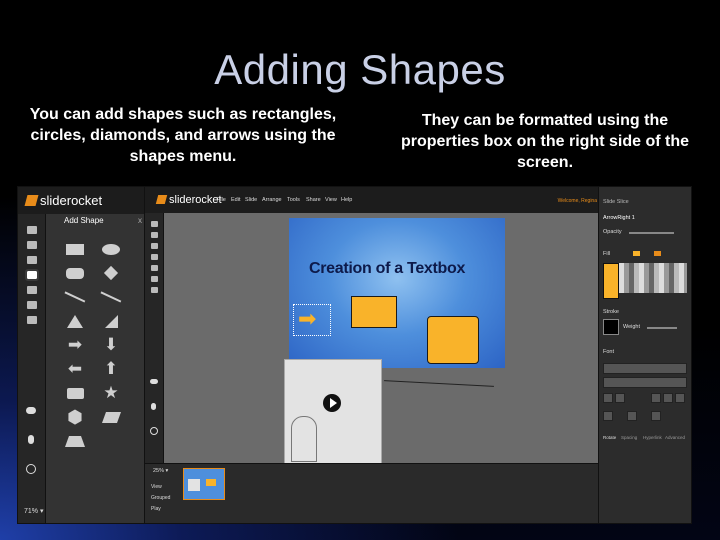  Describe the element at coordinates (204, 484) in the screenshot. I see `slide-thumbnail` at that location.